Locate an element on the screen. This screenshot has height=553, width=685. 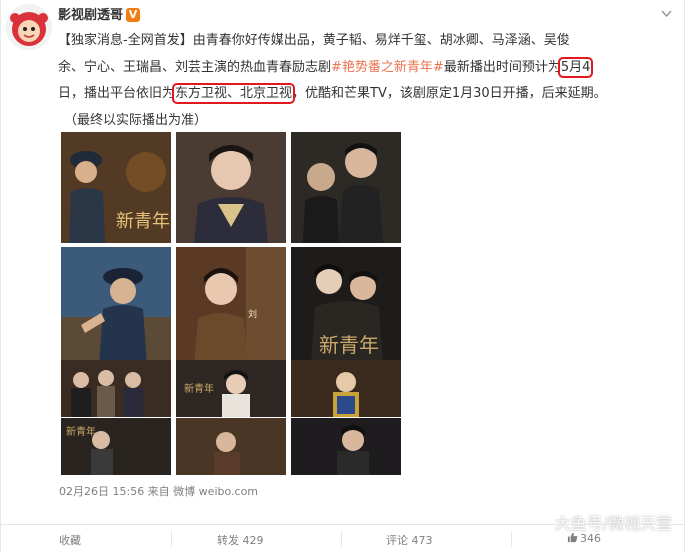
post-line-2-middle: 最新播出时间预计为 is located at coordinates (502, 67).